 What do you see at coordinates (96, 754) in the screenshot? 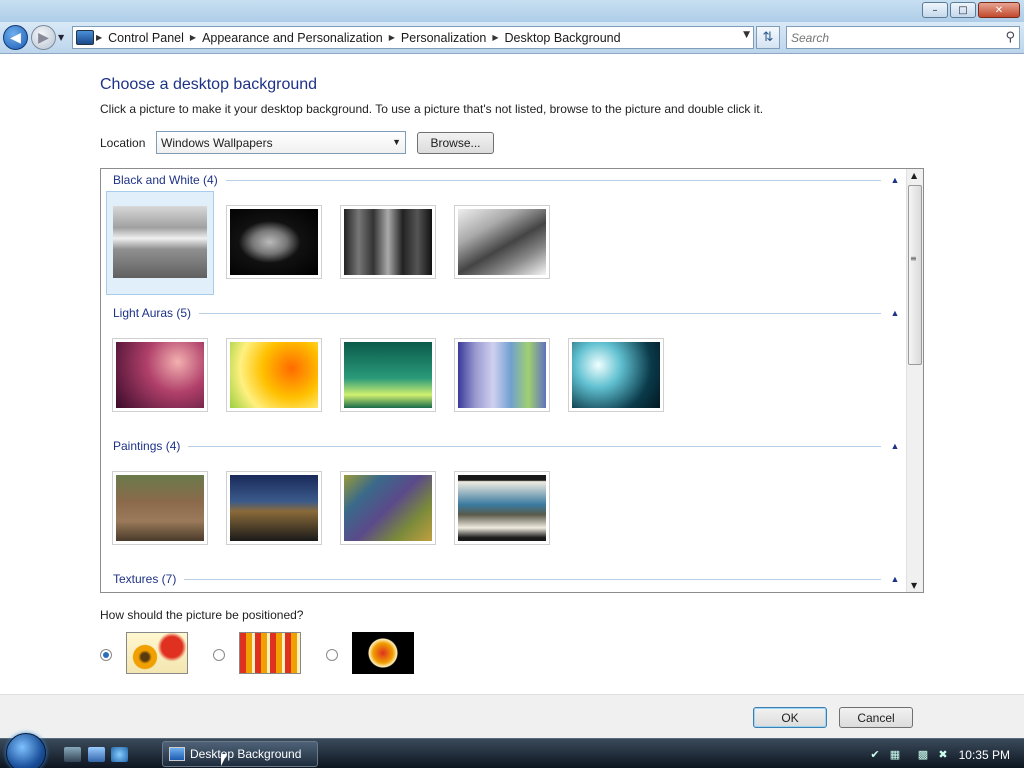
I see `switch-windows-icon` at bounding box center [96, 754].